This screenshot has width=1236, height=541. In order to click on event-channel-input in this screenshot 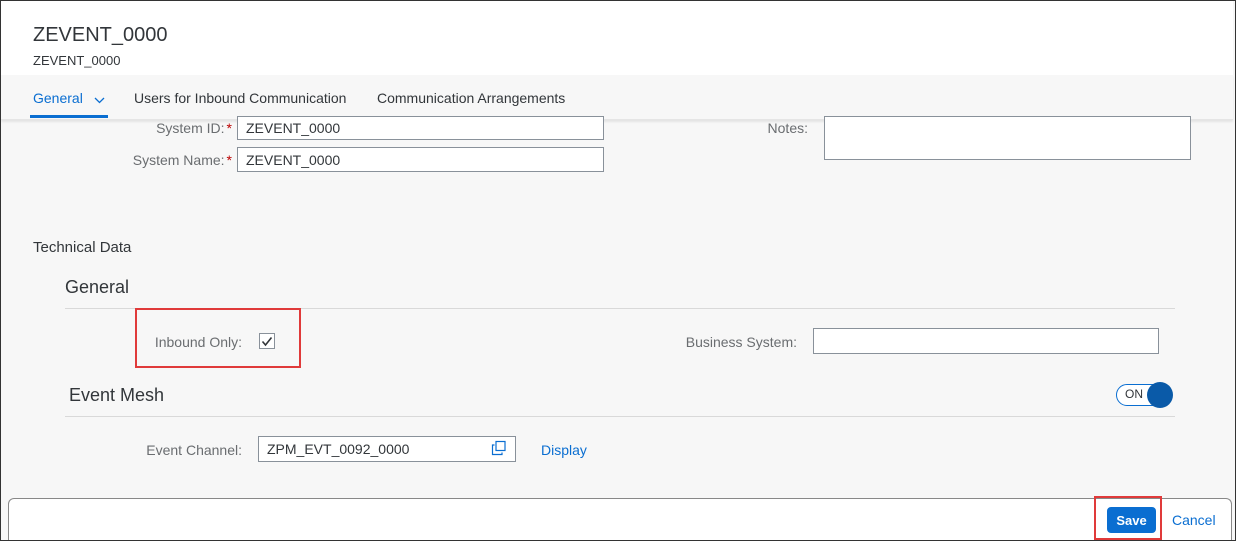, I will do `click(387, 449)`.